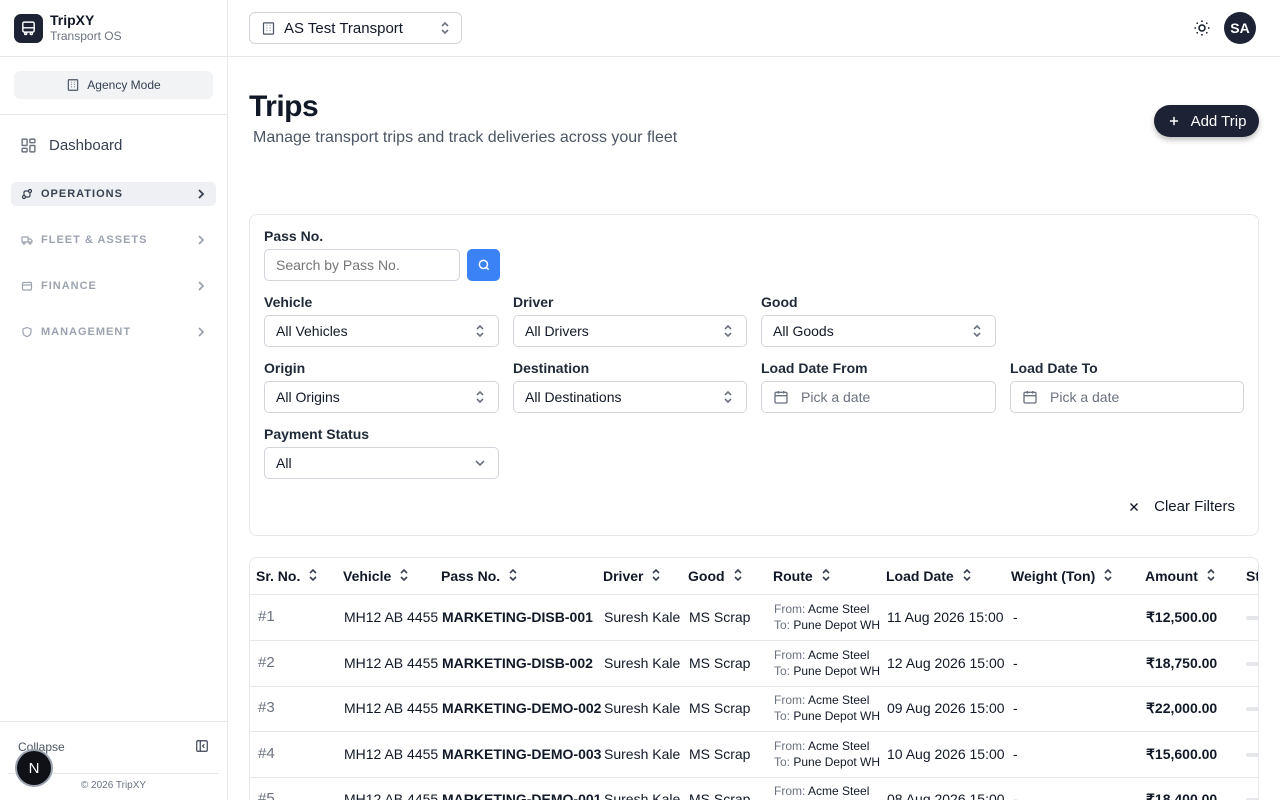 Image resolution: width=1280 pixels, height=800 pixels. What do you see at coordinates (1030, 397) in the screenshot?
I see `calendar-icon` at bounding box center [1030, 397].